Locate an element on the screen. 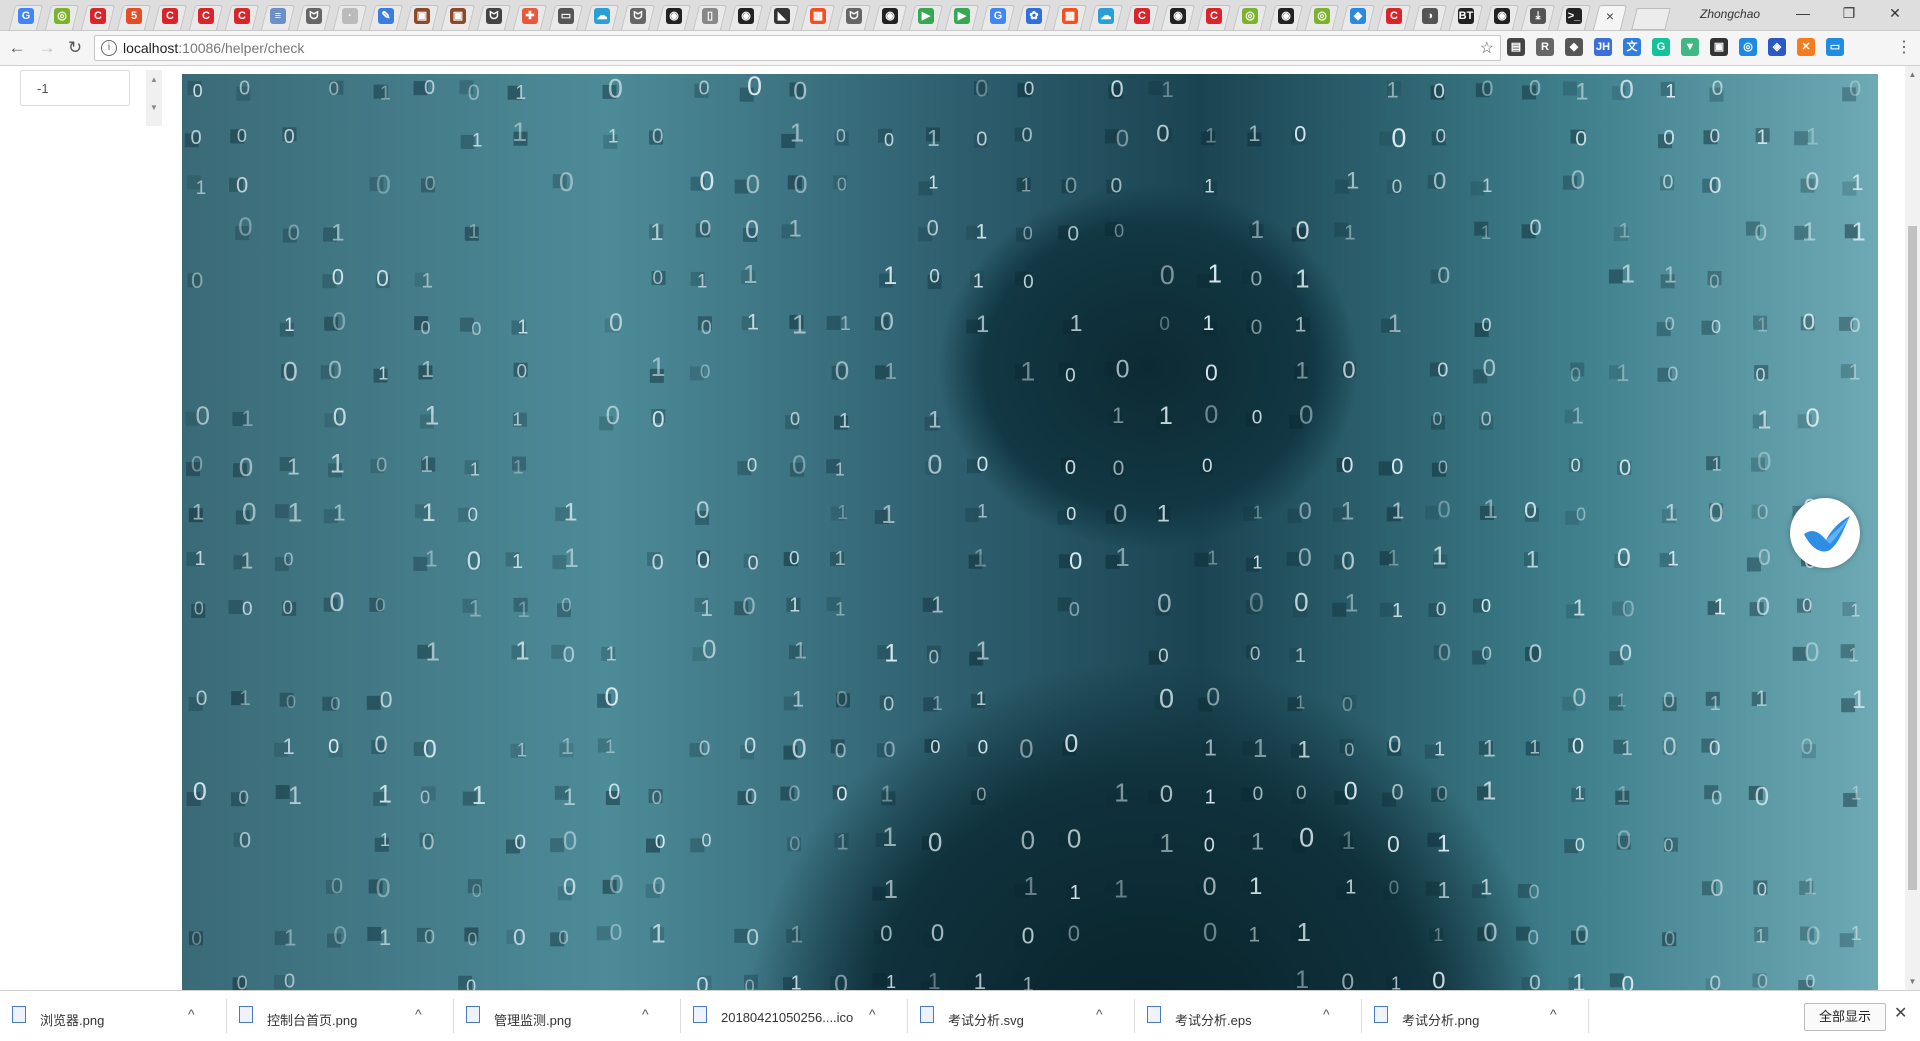 The width and height of the screenshot is (1920, 1041). shield-icon: ◈ is located at coordinates (1777, 47).